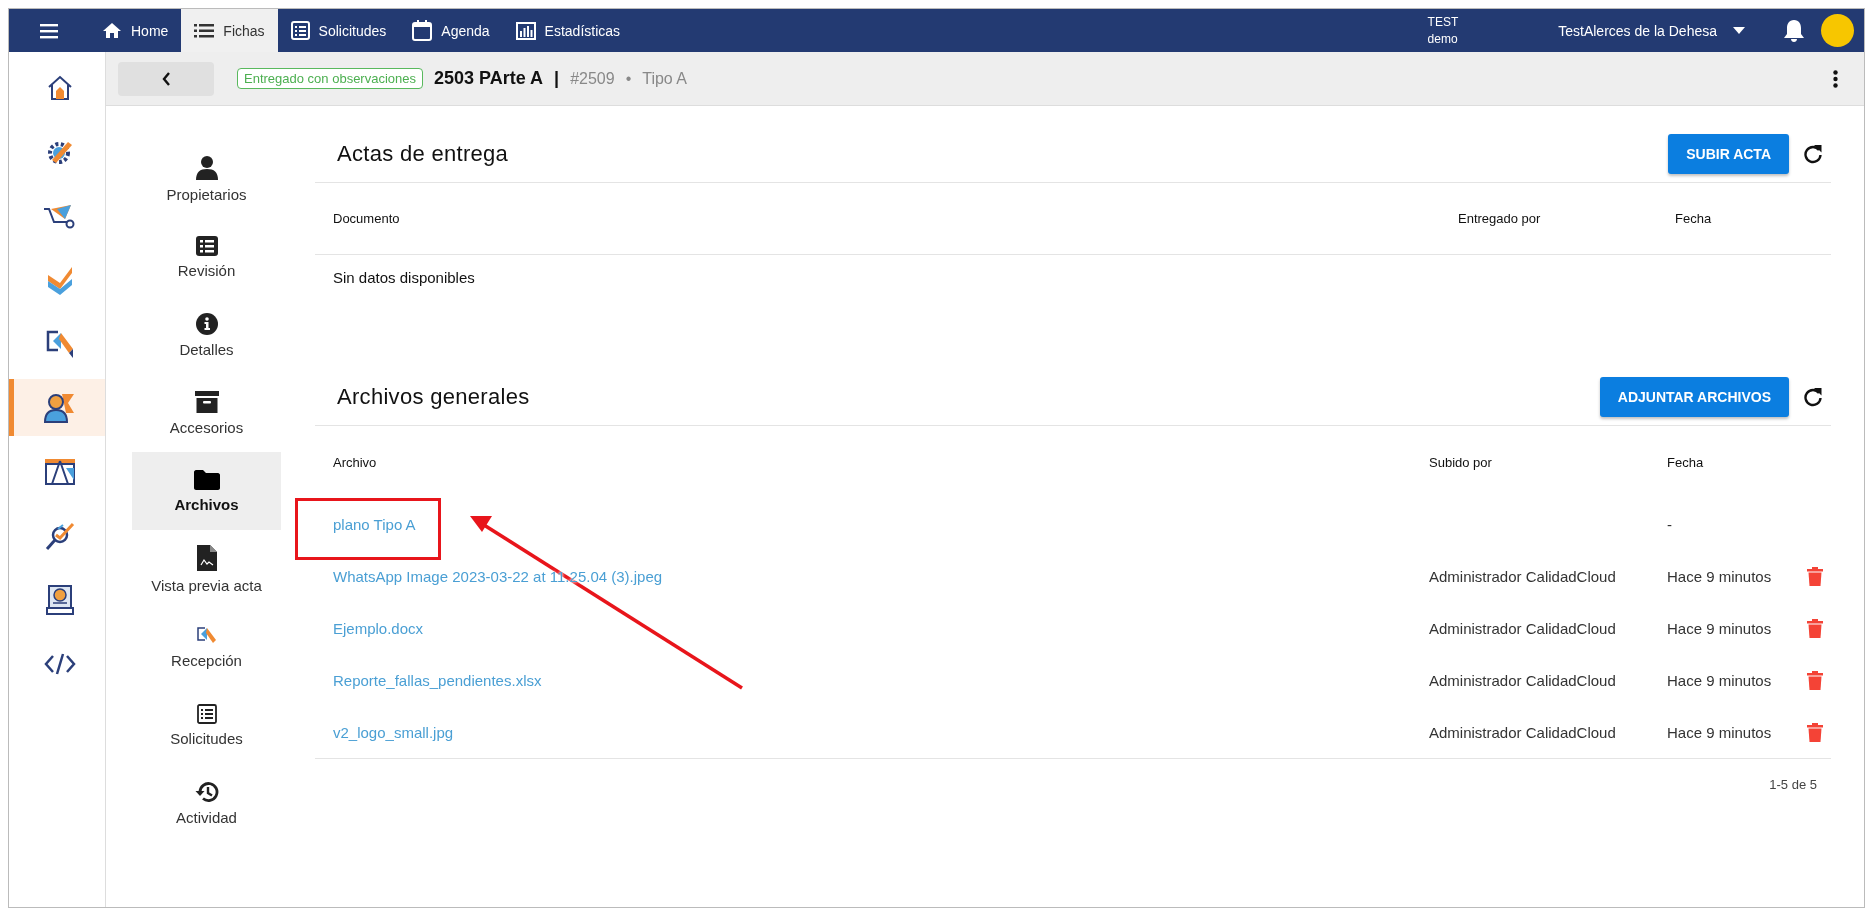 This screenshot has width=1873, height=916. What do you see at coordinates (1794, 30) in the screenshot?
I see `notification-icon` at bounding box center [1794, 30].